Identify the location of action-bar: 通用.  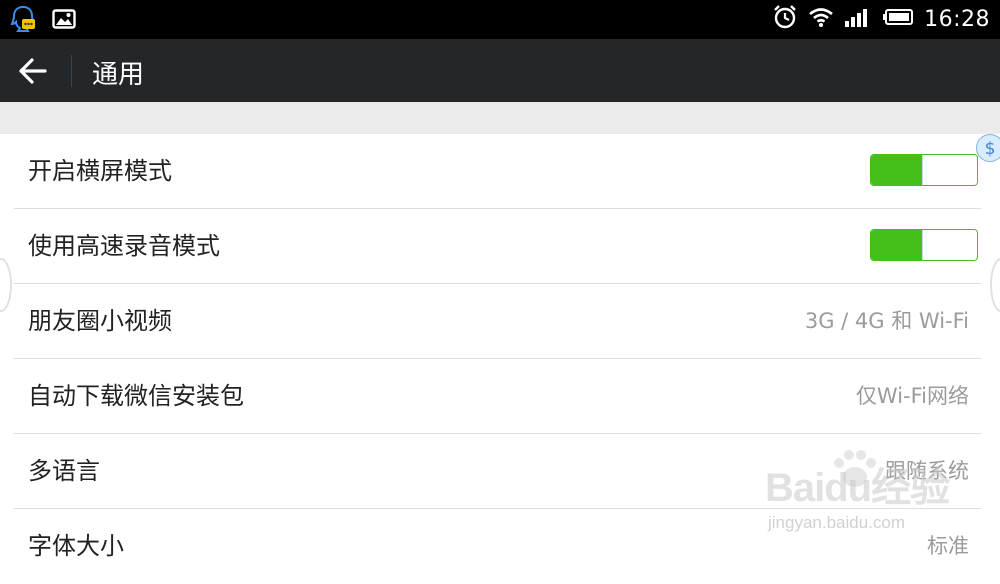
(500, 70).